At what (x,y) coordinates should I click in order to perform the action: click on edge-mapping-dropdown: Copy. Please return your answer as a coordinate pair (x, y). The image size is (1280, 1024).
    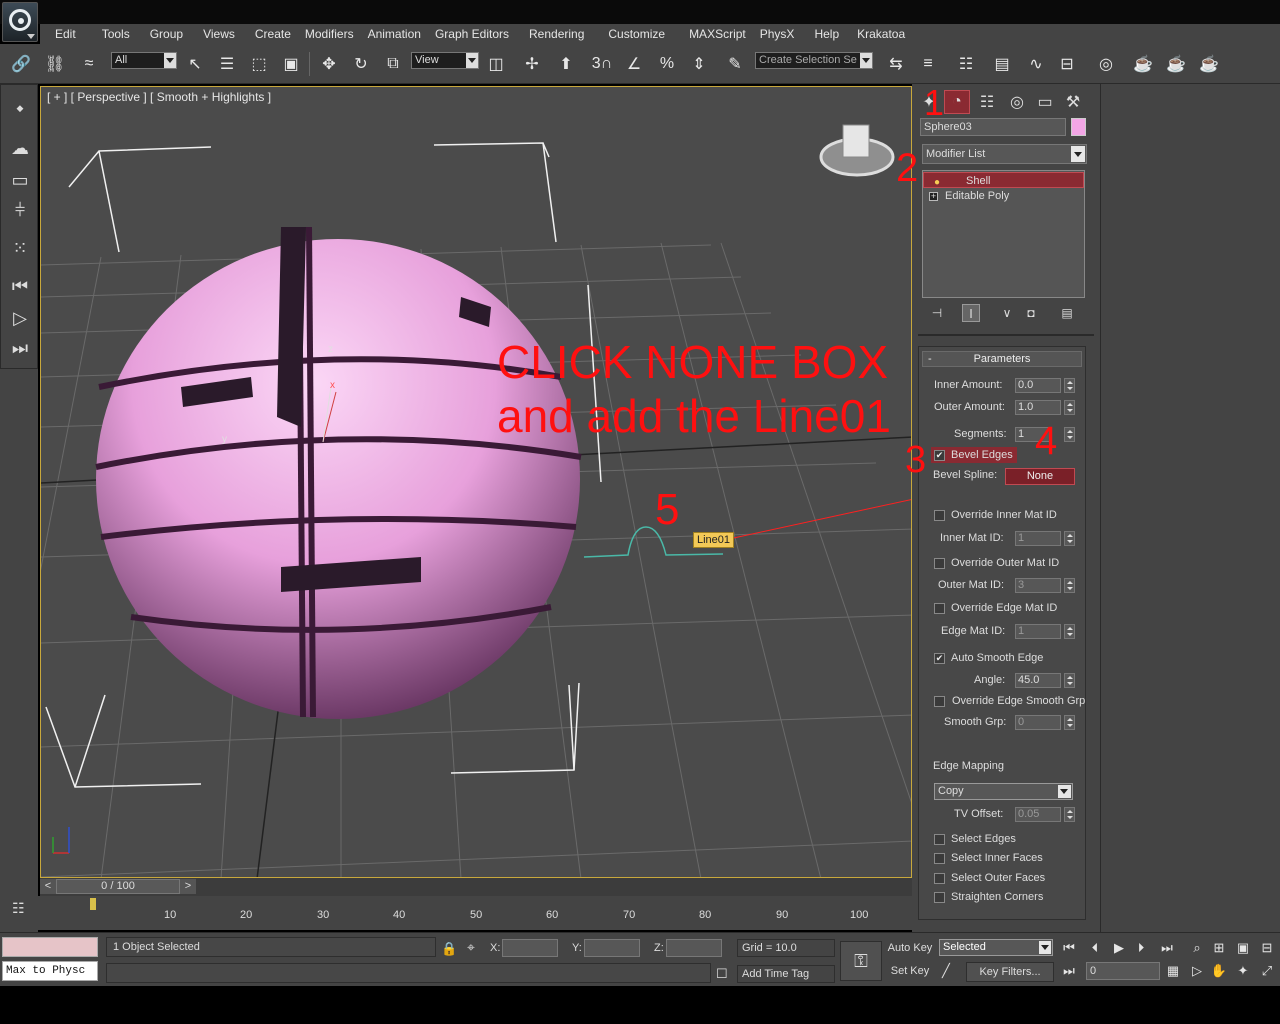
    Looking at the image, I should click on (1003, 791).